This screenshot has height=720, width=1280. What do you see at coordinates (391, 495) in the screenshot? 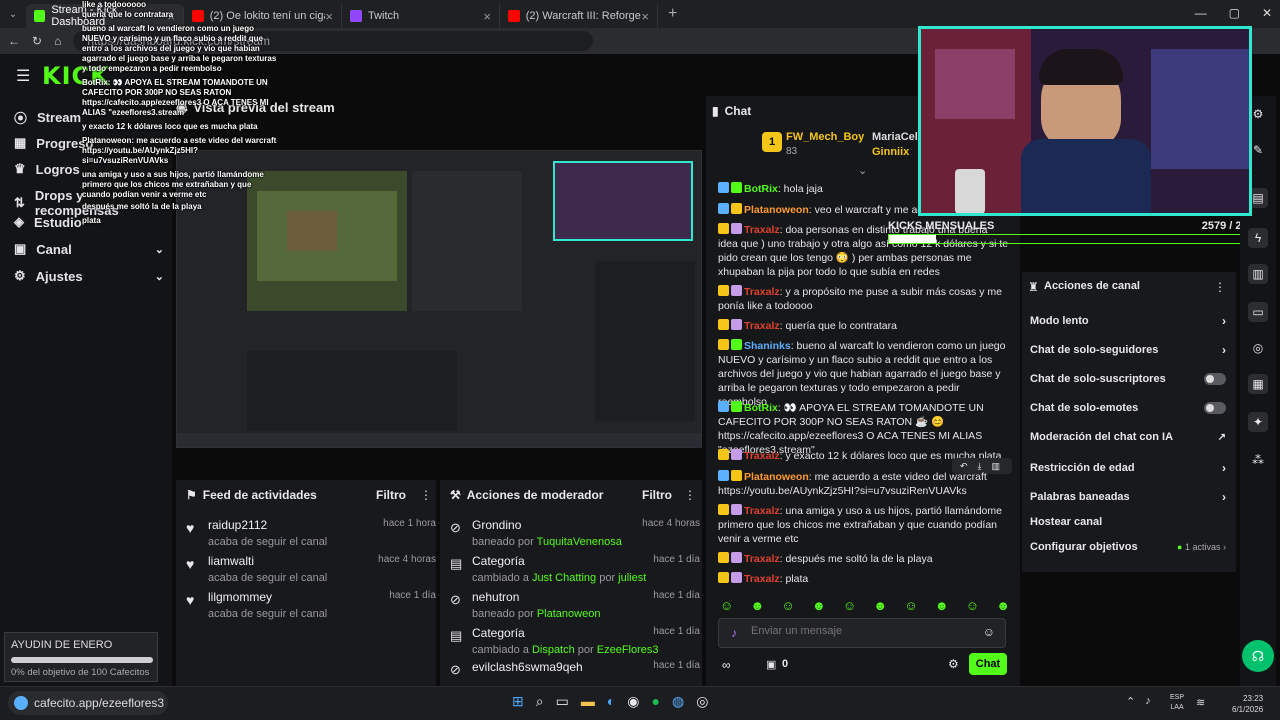
I see `feed-filter-button: Filtro` at bounding box center [391, 495].